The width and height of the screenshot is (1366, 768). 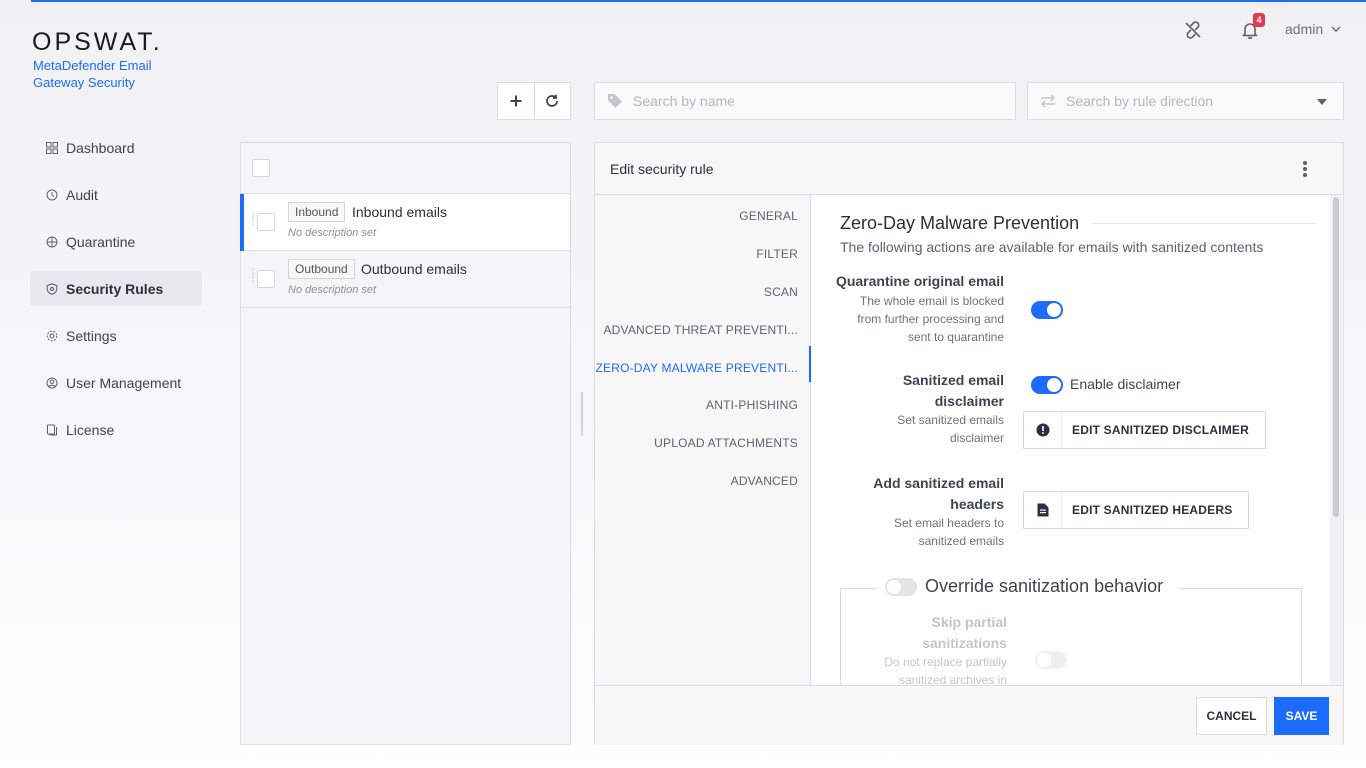 What do you see at coordinates (777, 254) in the screenshot?
I see `tab-filter: FILTER` at bounding box center [777, 254].